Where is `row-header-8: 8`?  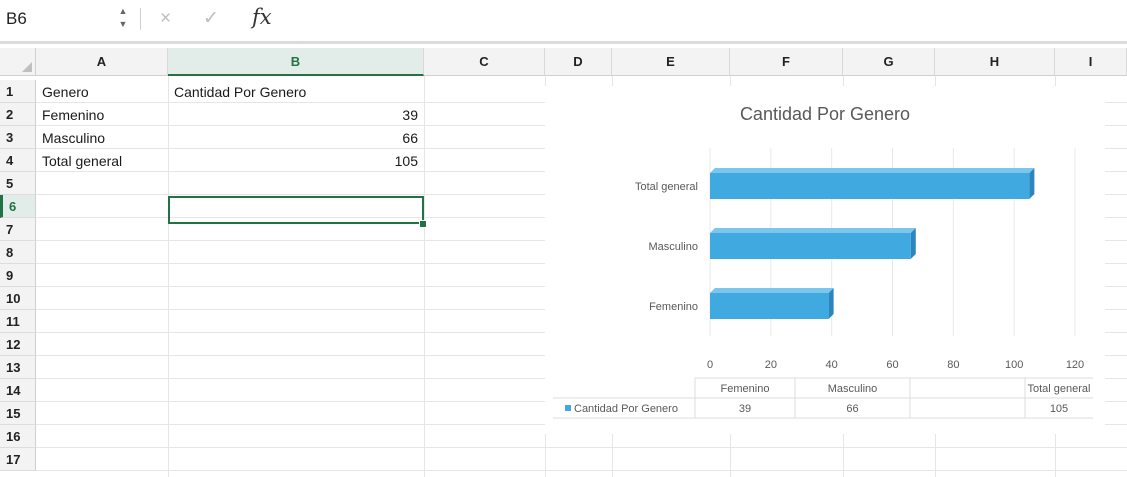
row-header-8: 8 is located at coordinates (18, 252).